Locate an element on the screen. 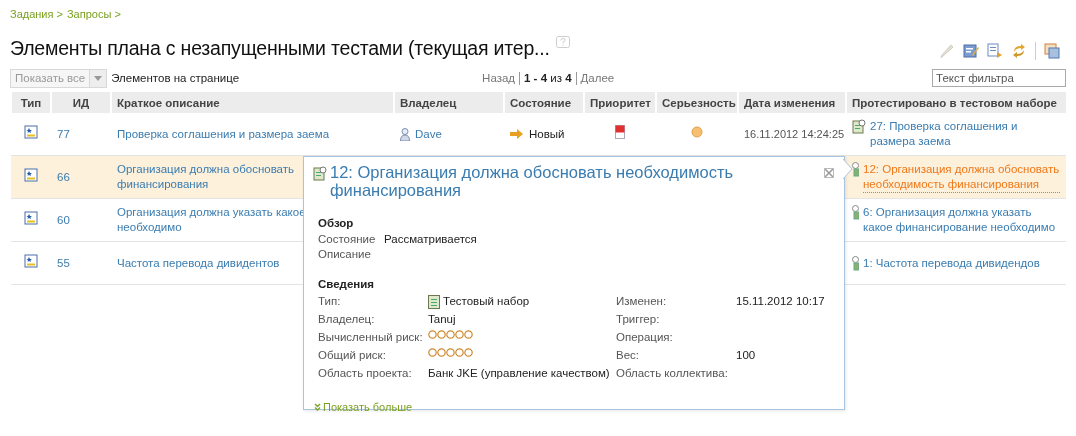 This screenshot has height=436, width=1076. field-label: Область проекта: is located at coordinates (365, 373).